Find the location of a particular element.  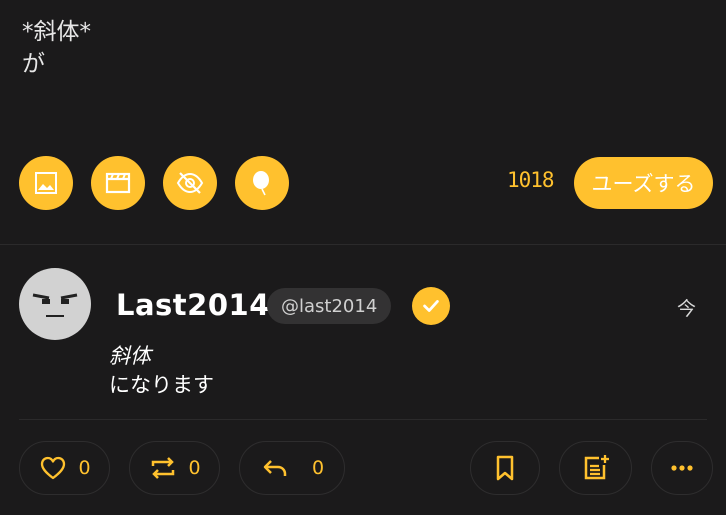

balloon-button is located at coordinates (262, 183).